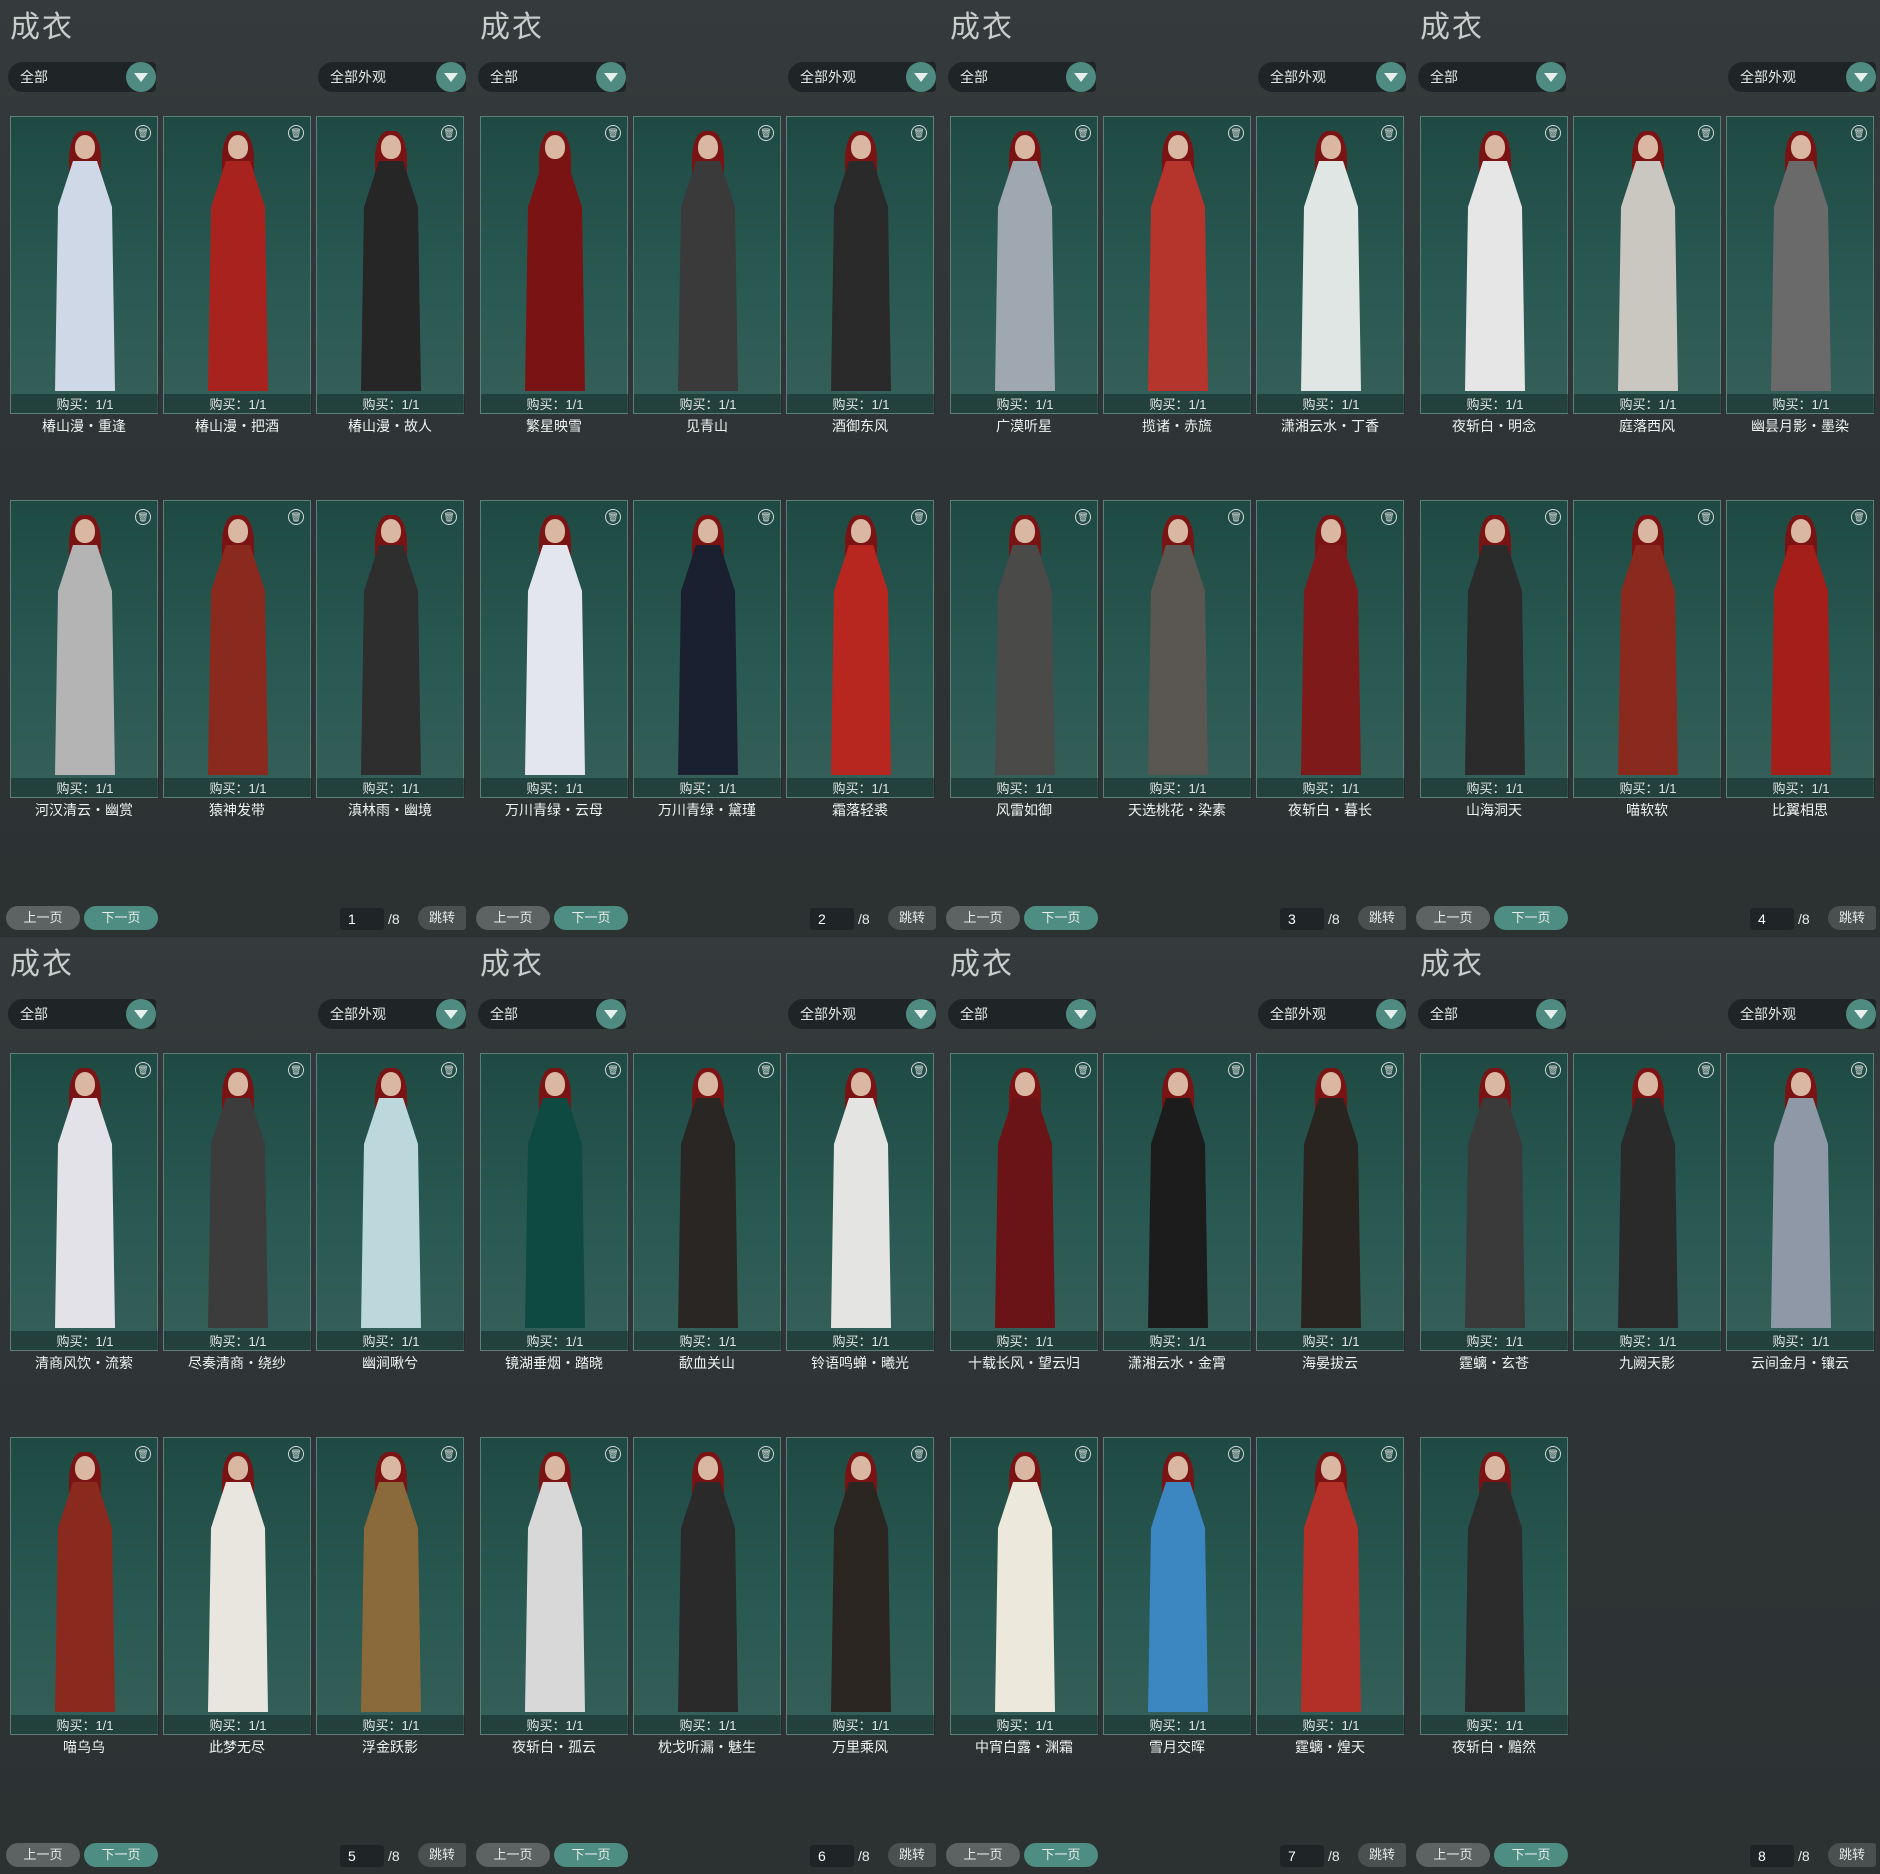  I want to click on outfit-card: 🗑 购买：1/1 十载长风・望云归, so click(1024, 1233).